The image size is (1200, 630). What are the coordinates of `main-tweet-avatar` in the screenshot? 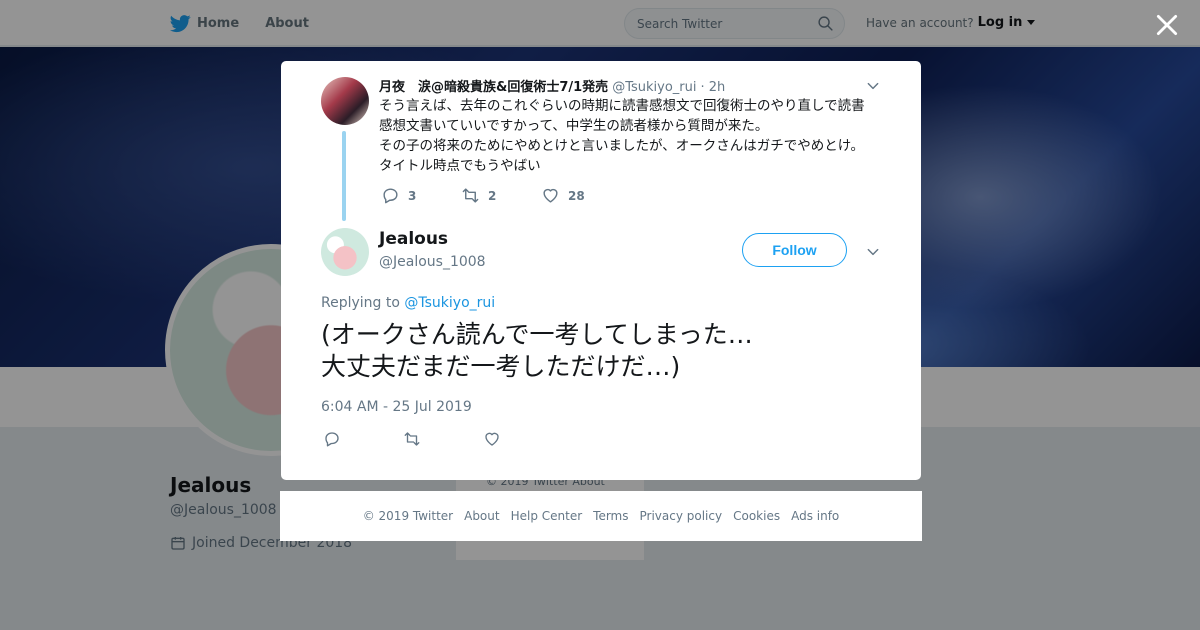 It's located at (345, 252).